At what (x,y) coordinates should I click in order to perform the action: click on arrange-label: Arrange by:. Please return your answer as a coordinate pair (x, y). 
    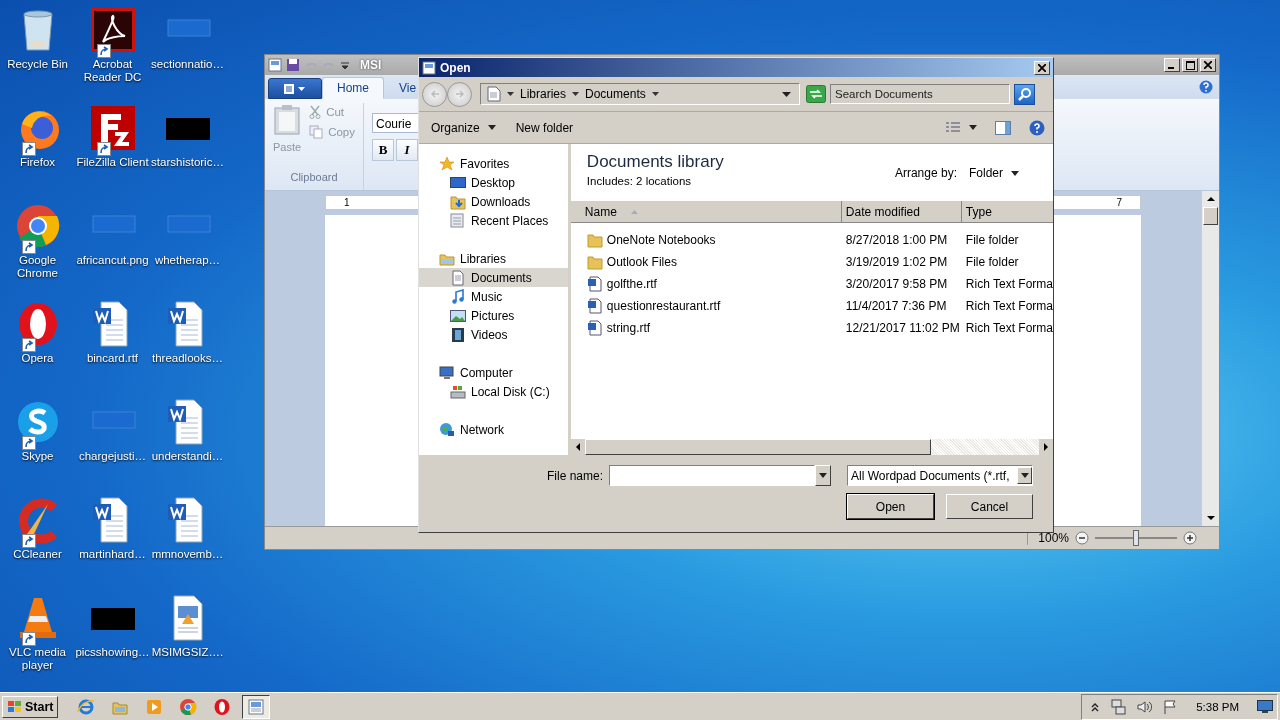
    Looking at the image, I should click on (925, 173).